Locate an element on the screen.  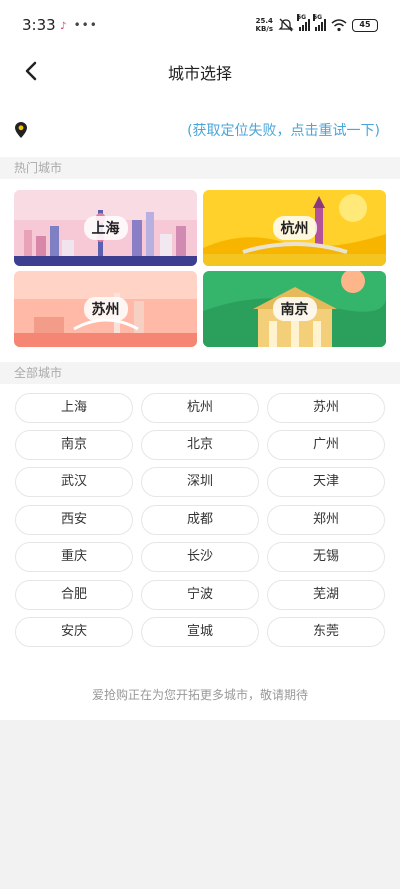
hot-city-card-hangzhou: 杭州 is located at coordinates (294, 228).